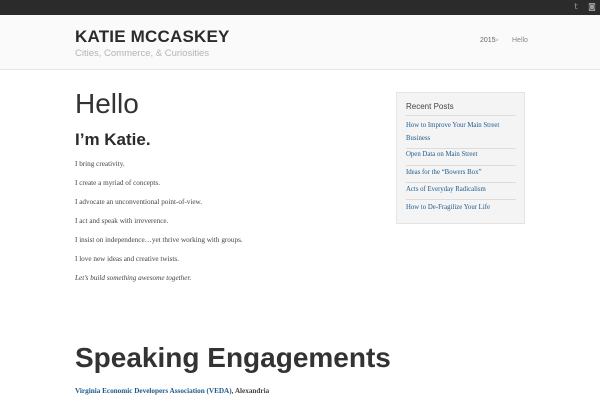 The height and width of the screenshot is (400, 600). What do you see at coordinates (462, 173) in the screenshot?
I see `recent-post-link: Ideas for the “Bowers Box”` at bounding box center [462, 173].